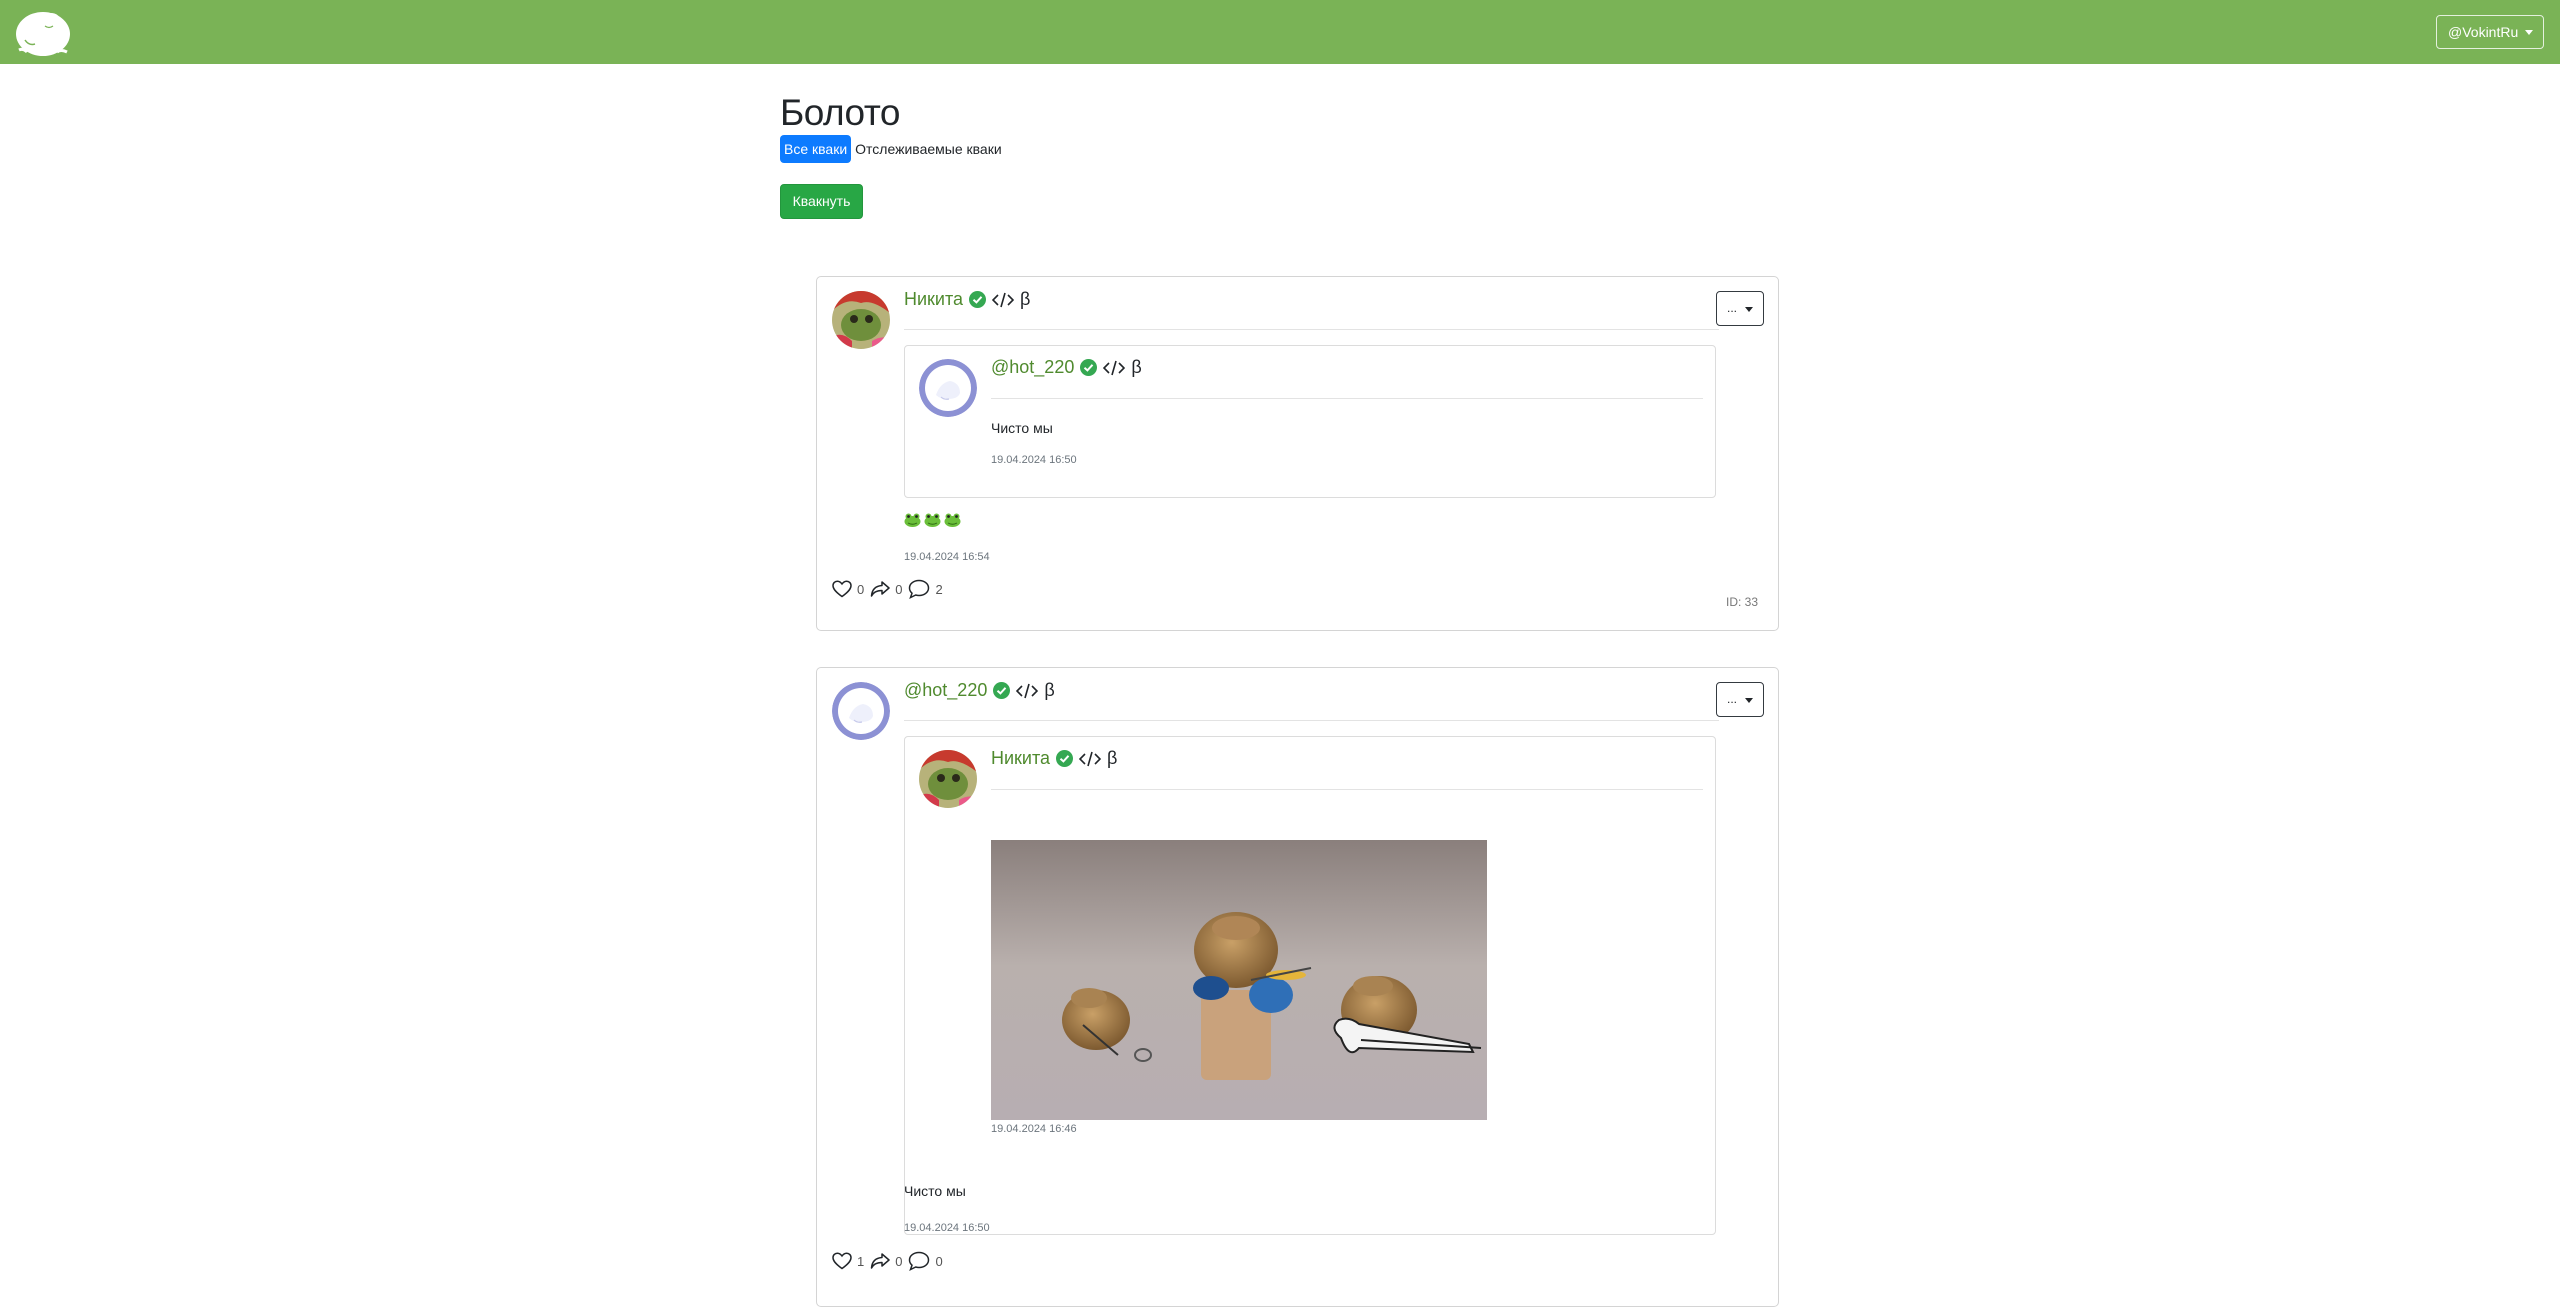 This screenshot has height=1307, width=2560. Describe the element at coordinates (939, 1261) in the screenshot. I see `comment-count: 0` at that location.